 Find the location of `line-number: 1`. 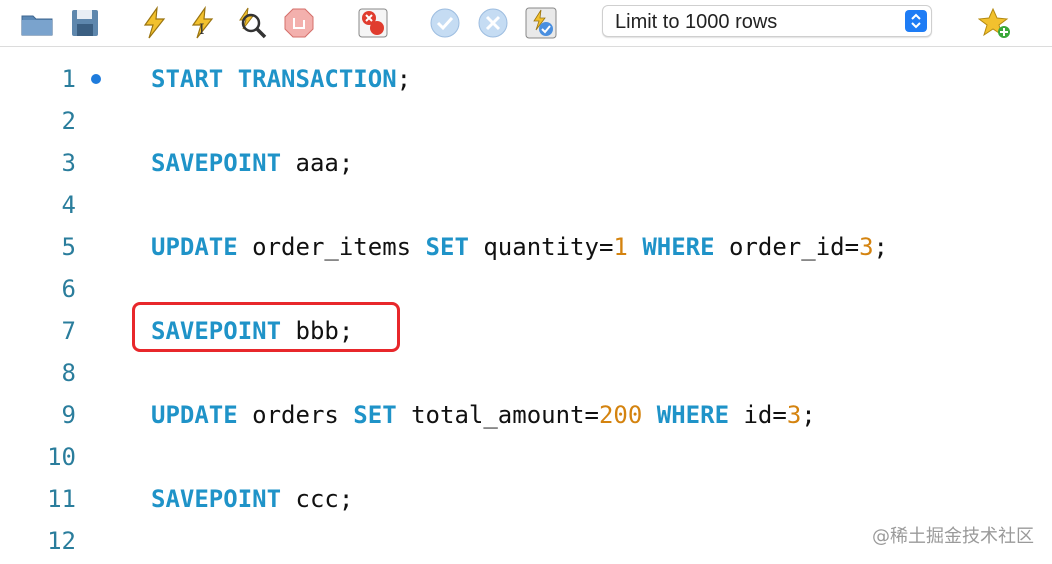

line-number: 1 is located at coordinates (68, 79).